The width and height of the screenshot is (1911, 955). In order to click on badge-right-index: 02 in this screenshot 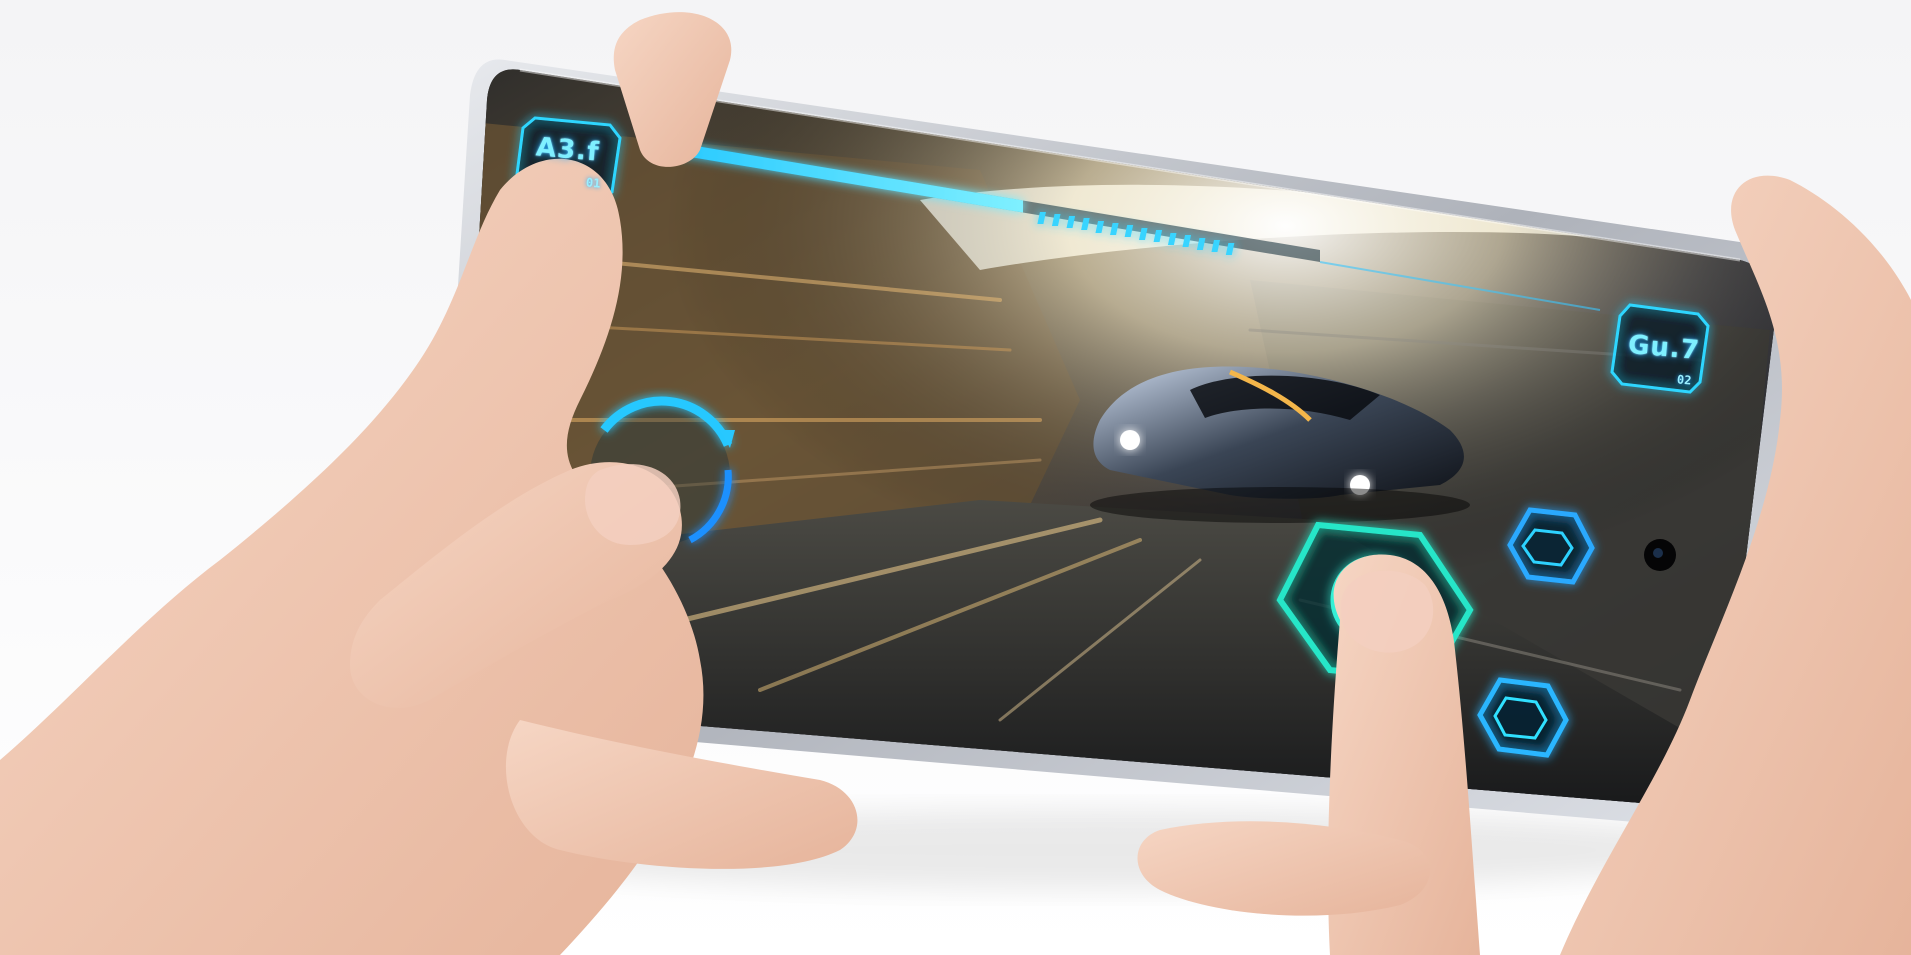, I will do `click(1684, 380)`.